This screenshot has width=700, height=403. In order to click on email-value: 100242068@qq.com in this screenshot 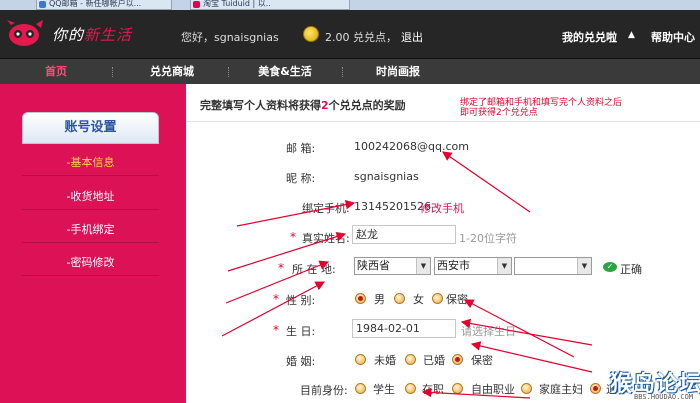, I will do `click(411, 146)`.